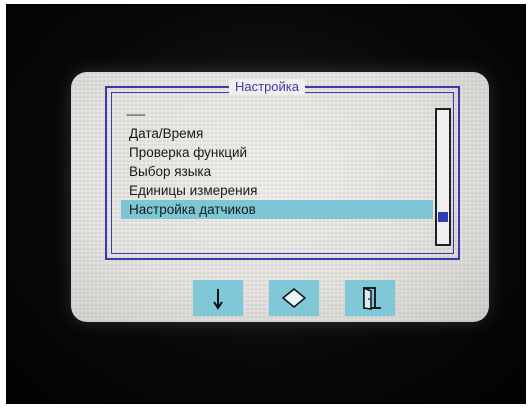 This screenshot has width=529, height=408. What do you see at coordinates (443, 177) in the screenshot?
I see `menu-scrollbar` at bounding box center [443, 177].